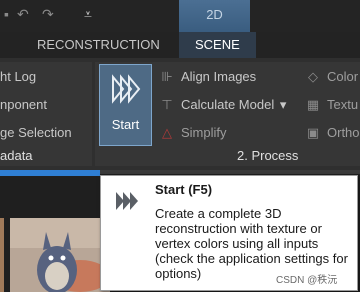 This screenshot has height=292, width=360. What do you see at coordinates (48, 14) in the screenshot?
I see `redo-icon: ↷` at bounding box center [48, 14].